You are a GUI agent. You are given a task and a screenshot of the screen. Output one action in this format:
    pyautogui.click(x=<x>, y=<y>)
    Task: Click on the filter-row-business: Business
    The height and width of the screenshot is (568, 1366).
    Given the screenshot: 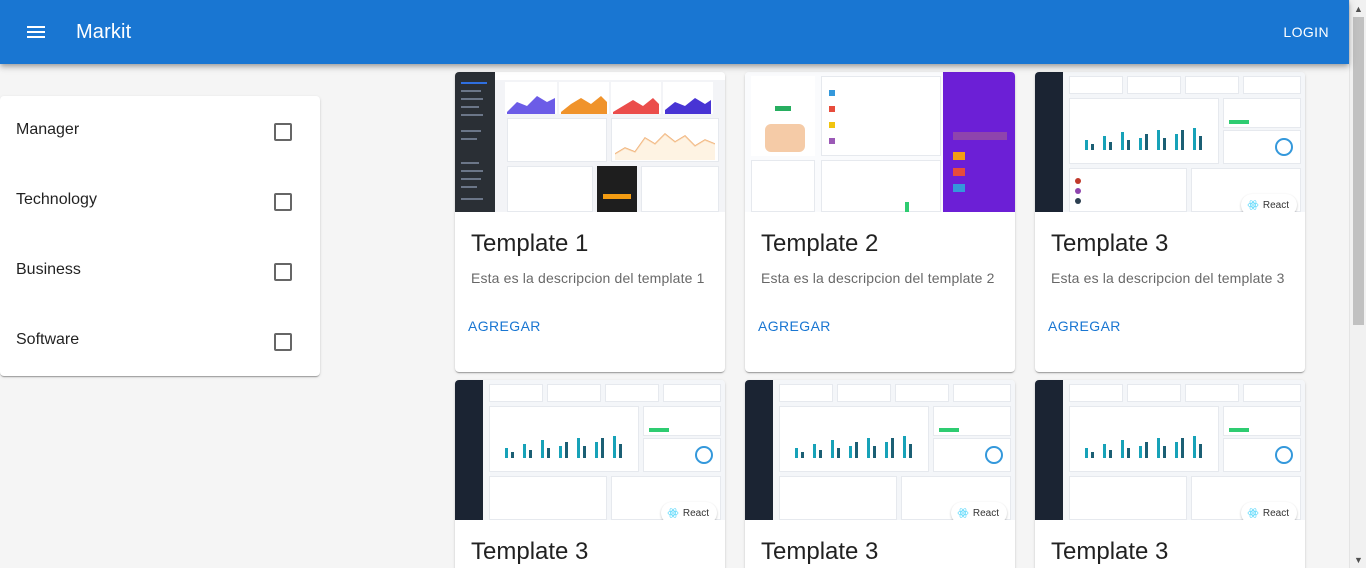 What is the action you would take?
    pyautogui.click(x=160, y=271)
    